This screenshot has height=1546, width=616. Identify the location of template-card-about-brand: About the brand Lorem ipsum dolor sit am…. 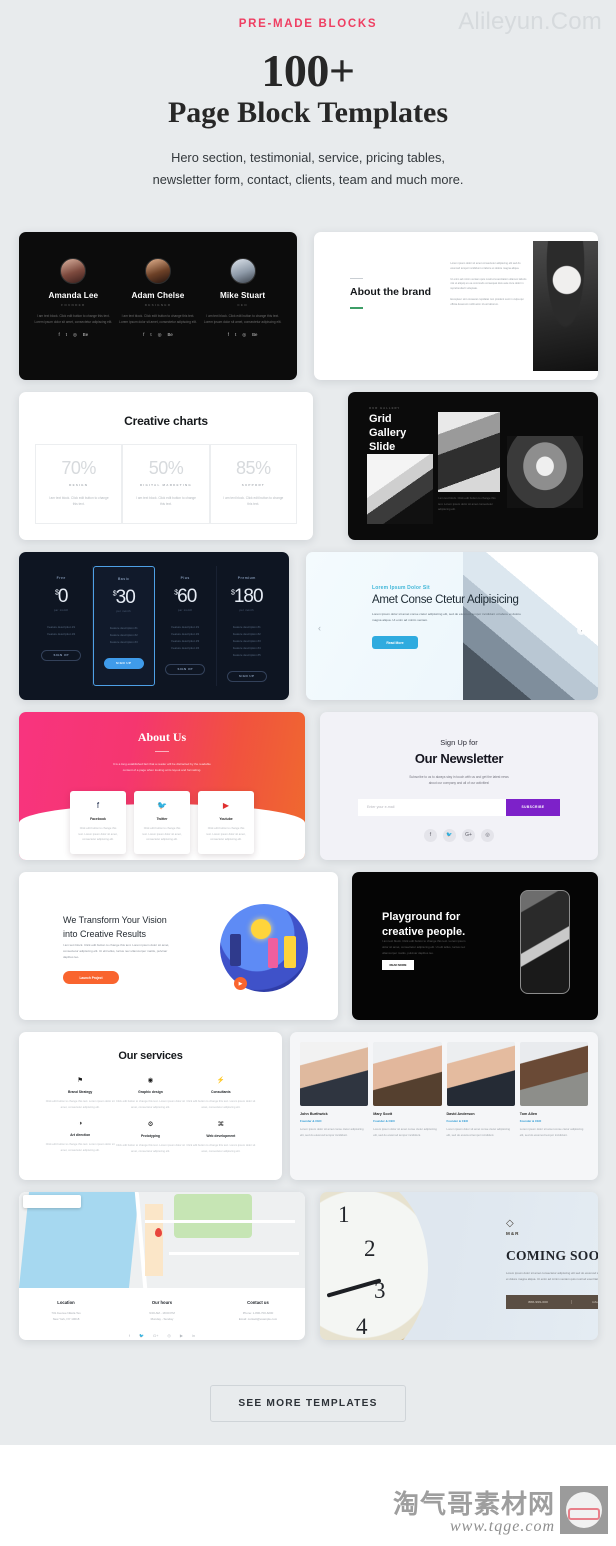
(456, 306).